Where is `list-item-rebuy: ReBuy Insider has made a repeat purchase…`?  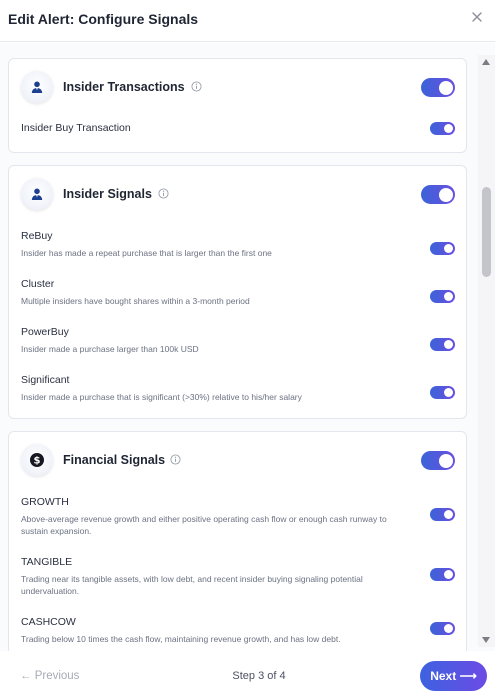 list-item-rebuy: ReBuy Insider has made a repeat purchase… is located at coordinates (237, 248).